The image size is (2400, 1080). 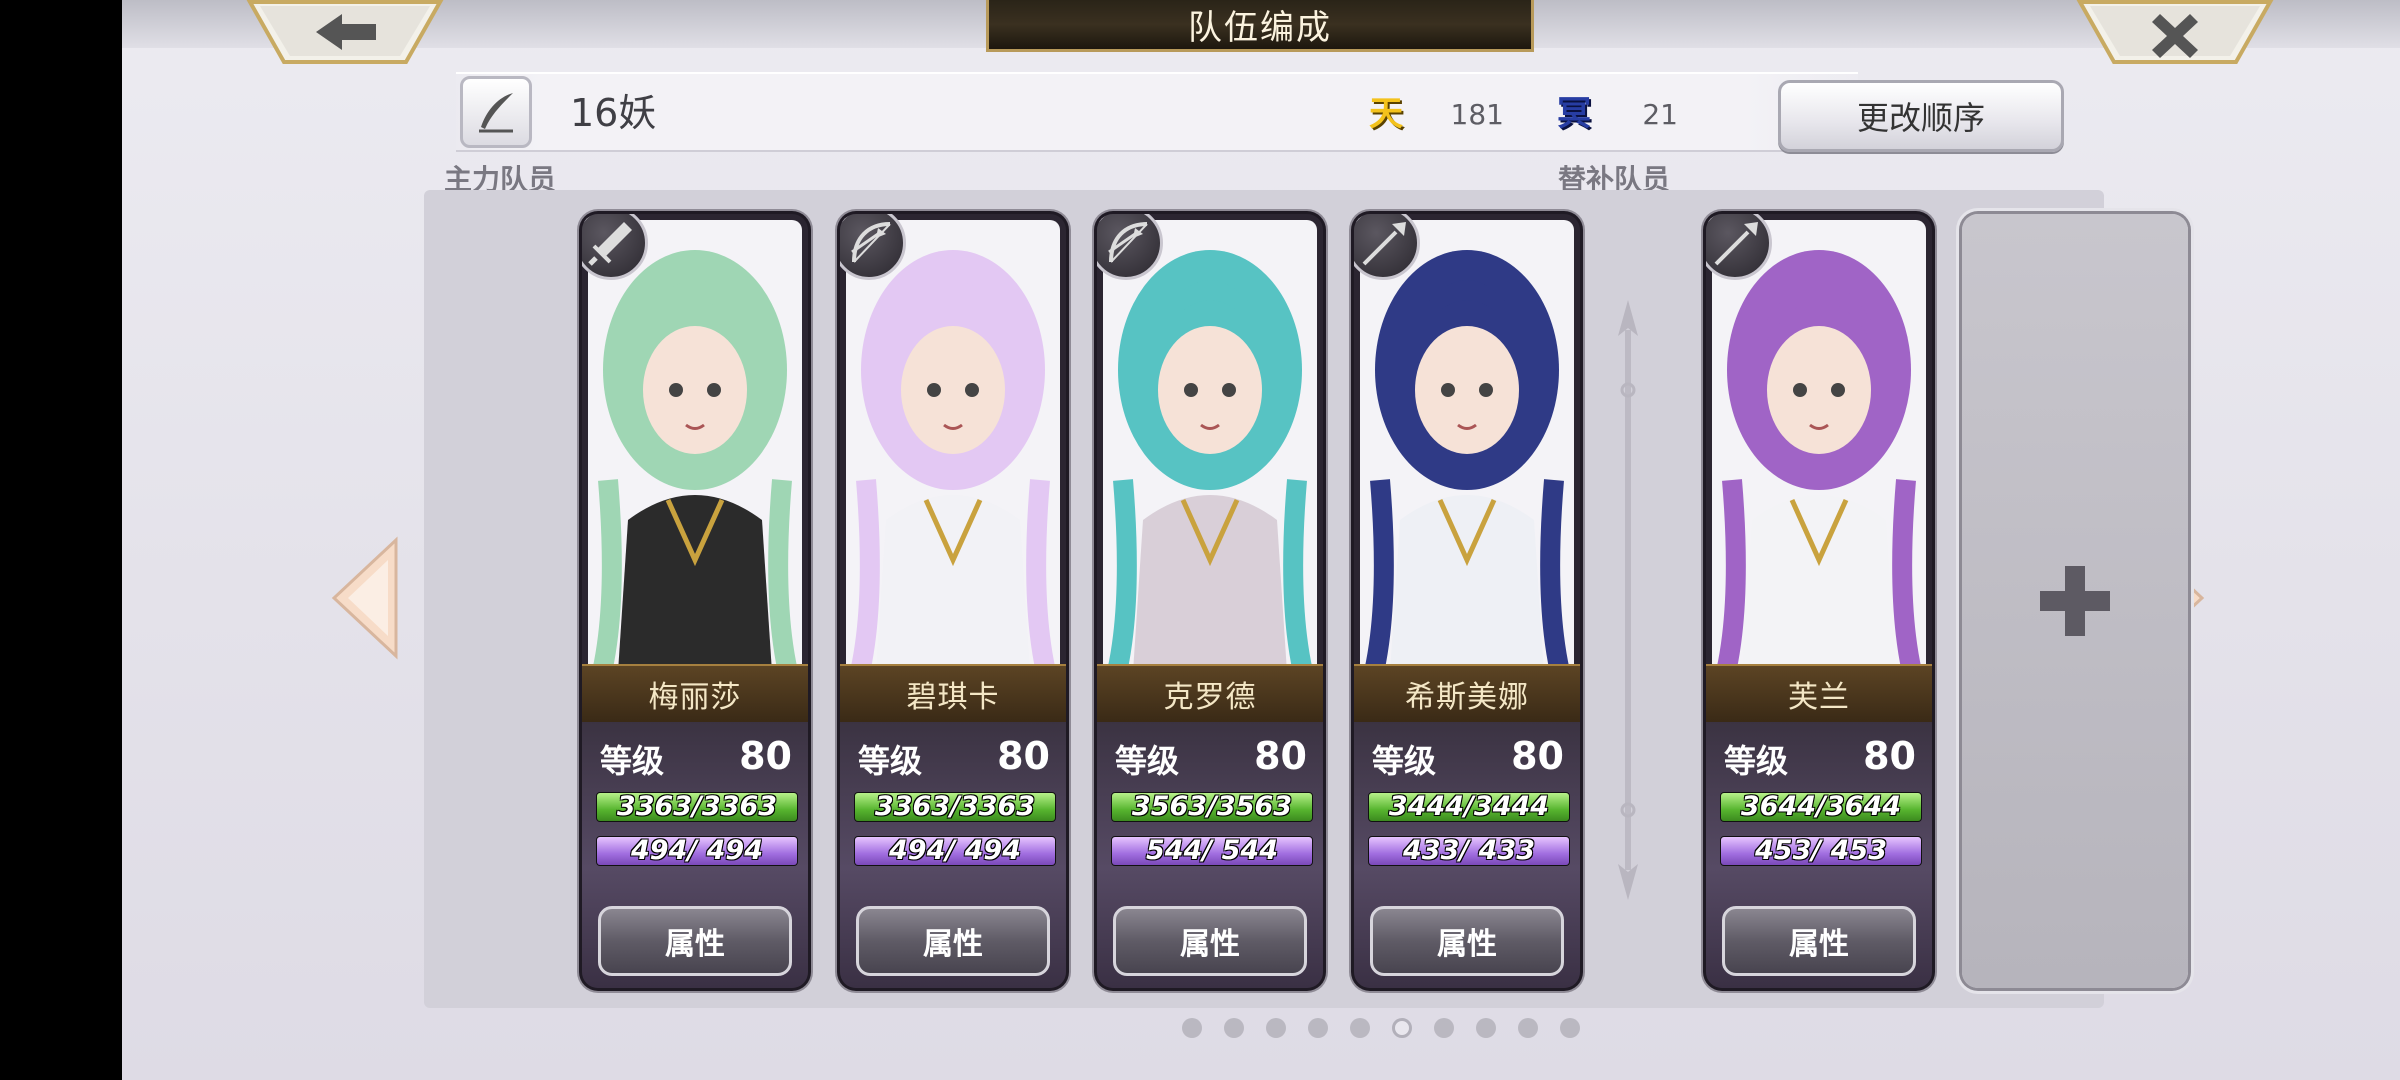 I want to click on close-button, so click(x=2175, y=32).